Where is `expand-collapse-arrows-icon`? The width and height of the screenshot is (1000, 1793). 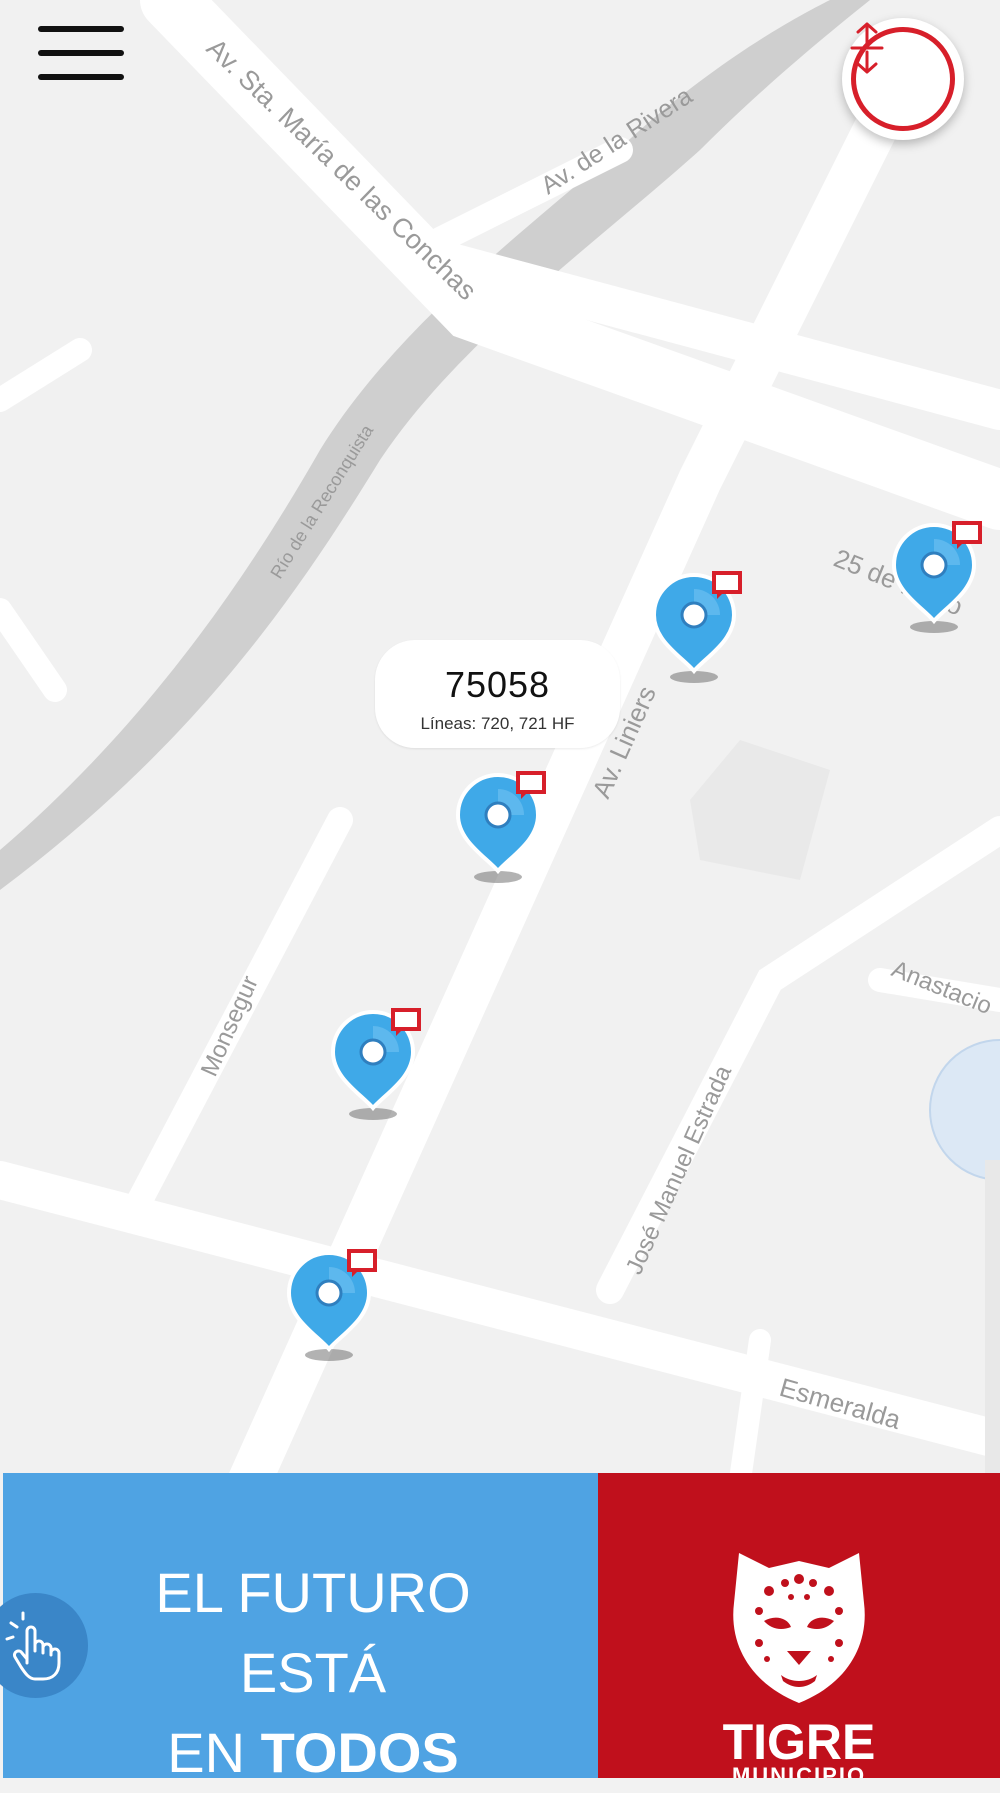
expand-collapse-arrows-icon is located at coordinates (867, 48).